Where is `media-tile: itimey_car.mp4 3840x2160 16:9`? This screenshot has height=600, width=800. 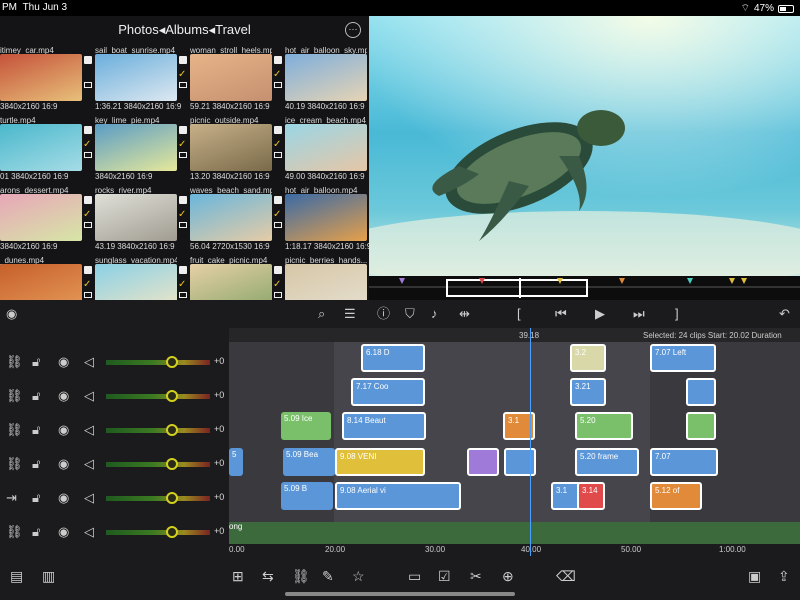 media-tile: itimey_car.mp4 3840x2160 16:9 is located at coordinates (48, 80).